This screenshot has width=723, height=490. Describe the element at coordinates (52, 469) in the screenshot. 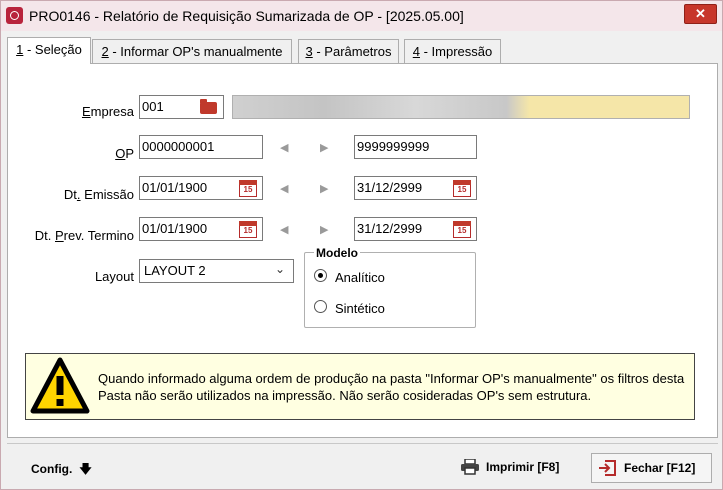

I see `config-label: Config.` at that location.